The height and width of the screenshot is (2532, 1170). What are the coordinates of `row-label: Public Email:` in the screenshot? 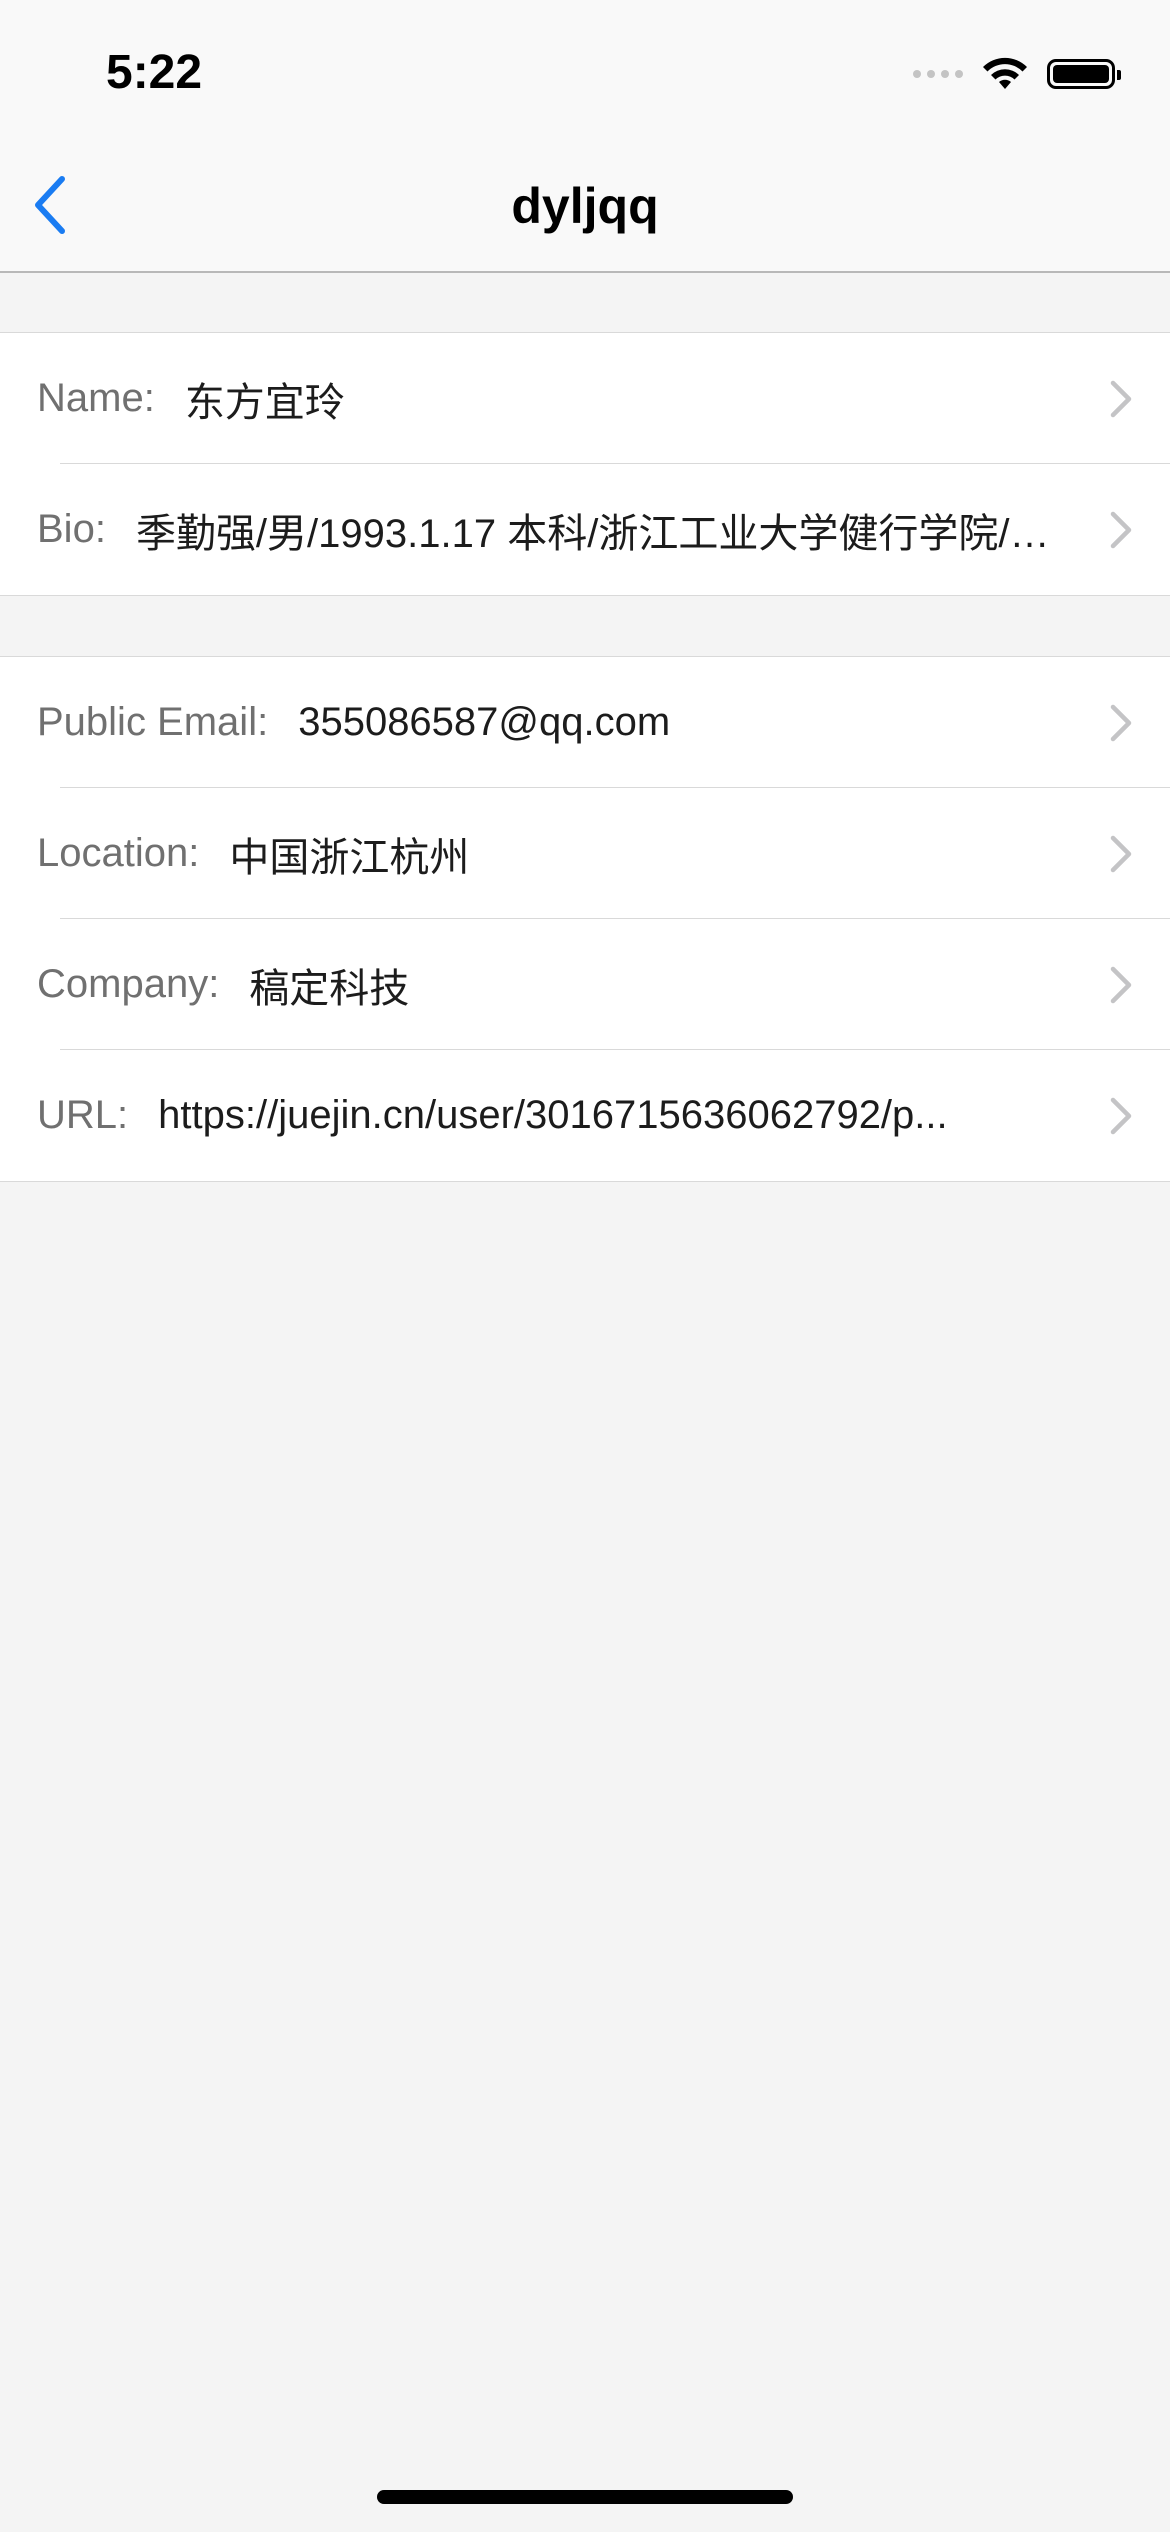 It's located at (153, 722).